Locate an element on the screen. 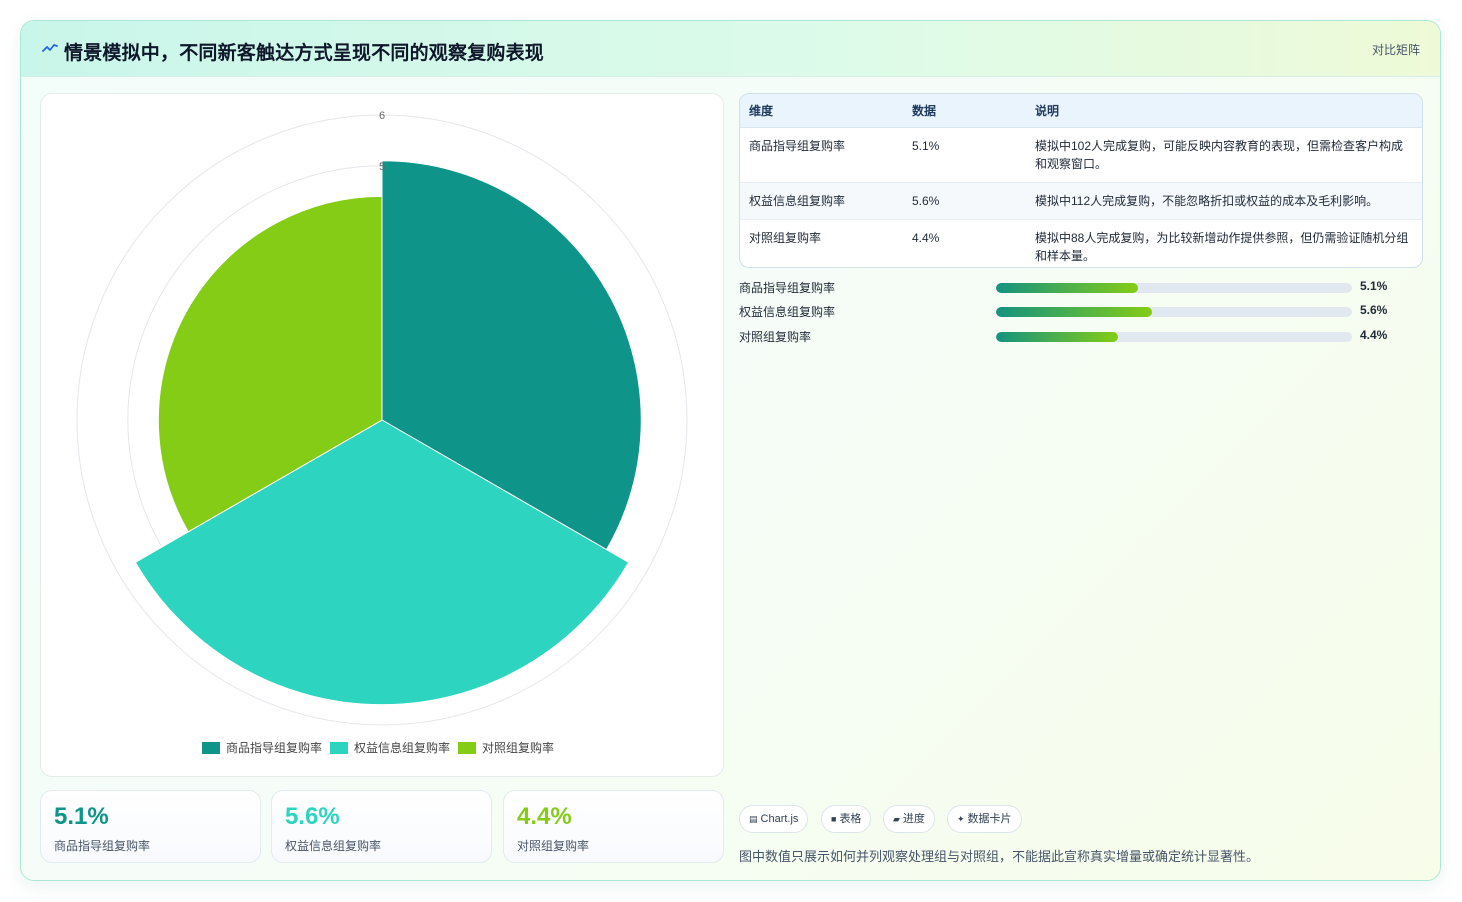 The height and width of the screenshot is (902, 1462). stat-label: 权益信息组复购率 is located at coordinates (333, 846).